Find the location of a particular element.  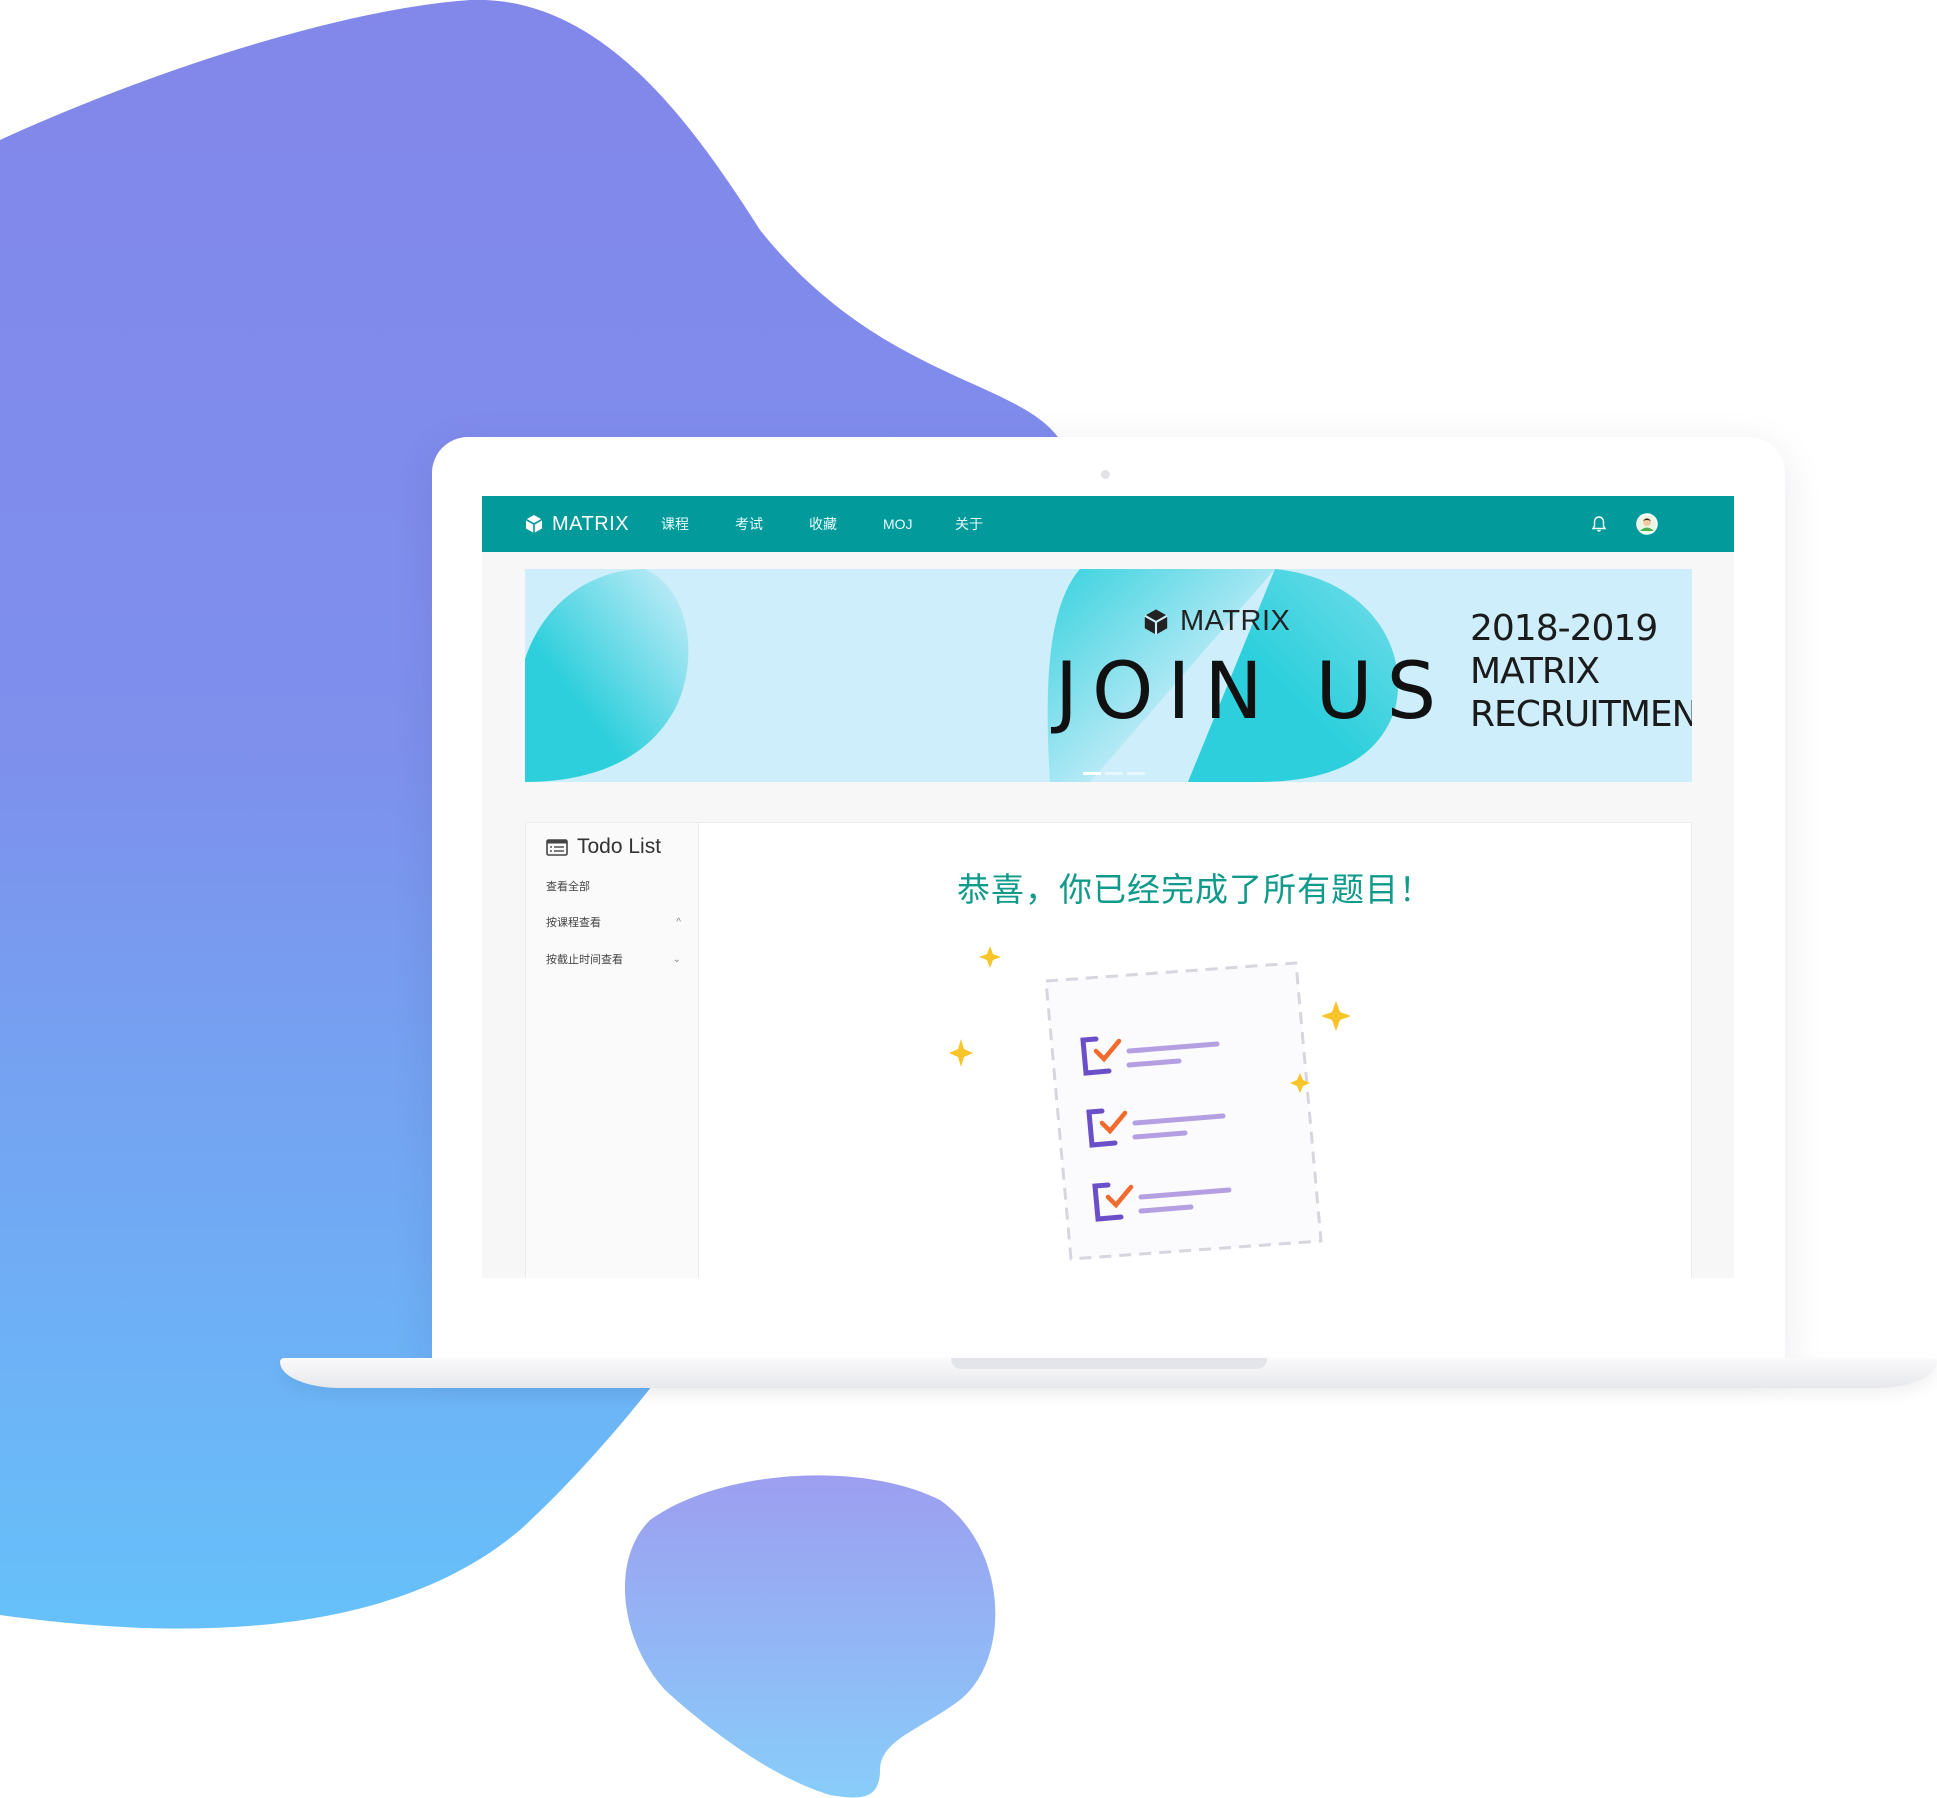

nav-item-exams: 考试 is located at coordinates (749, 524).